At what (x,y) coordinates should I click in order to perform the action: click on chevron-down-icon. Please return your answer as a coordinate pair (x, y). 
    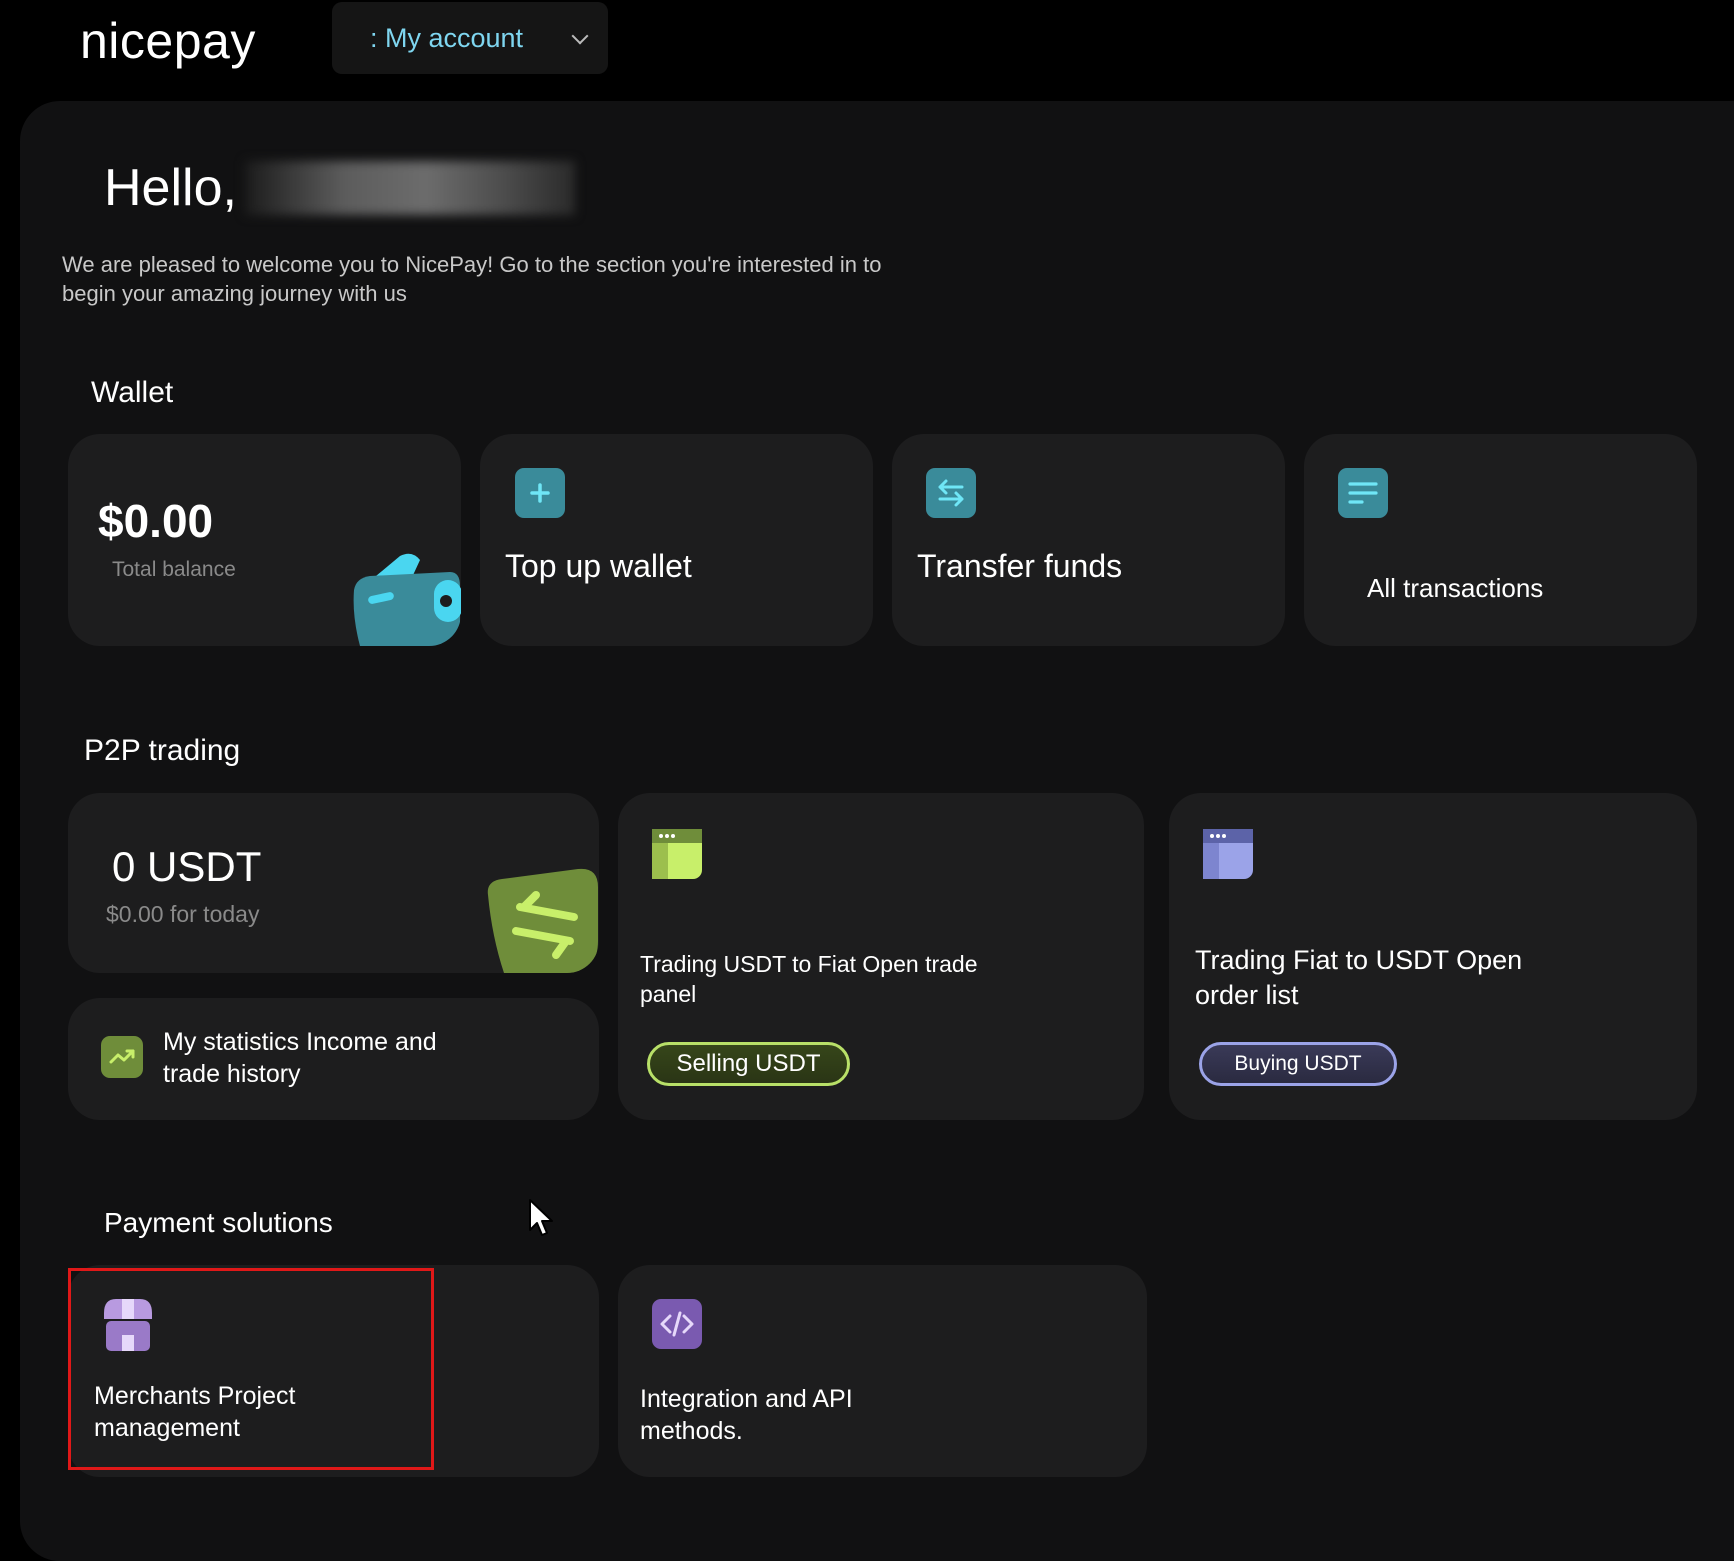
    Looking at the image, I should click on (580, 36).